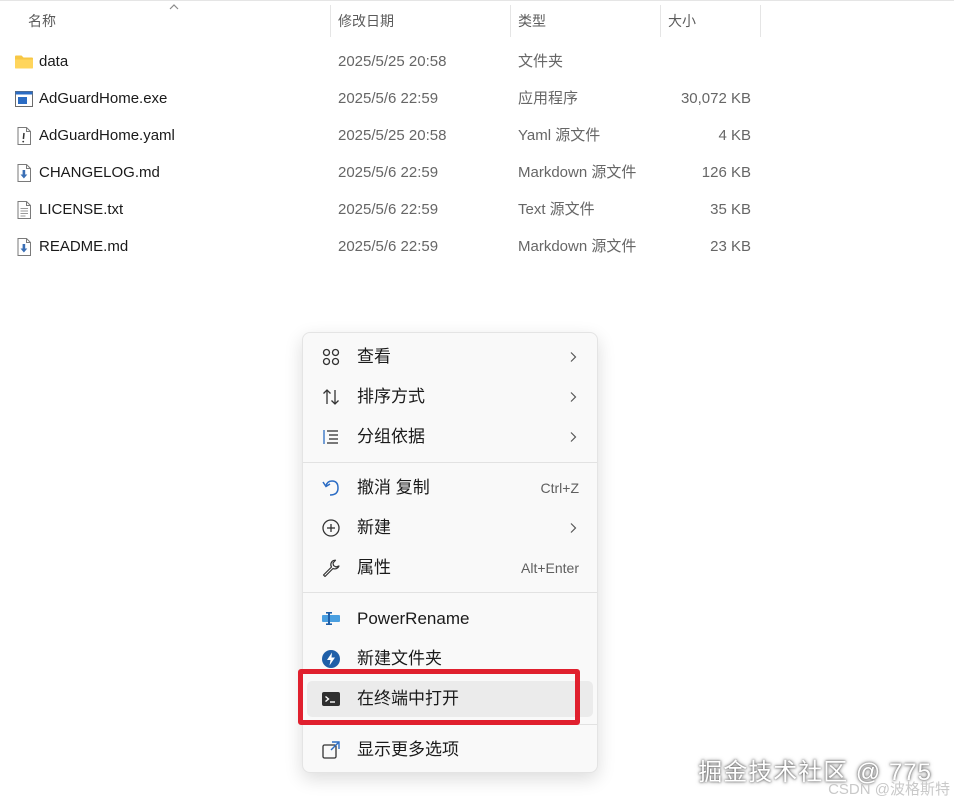  I want to click on column-header-name: 名称, so click(175, 20).